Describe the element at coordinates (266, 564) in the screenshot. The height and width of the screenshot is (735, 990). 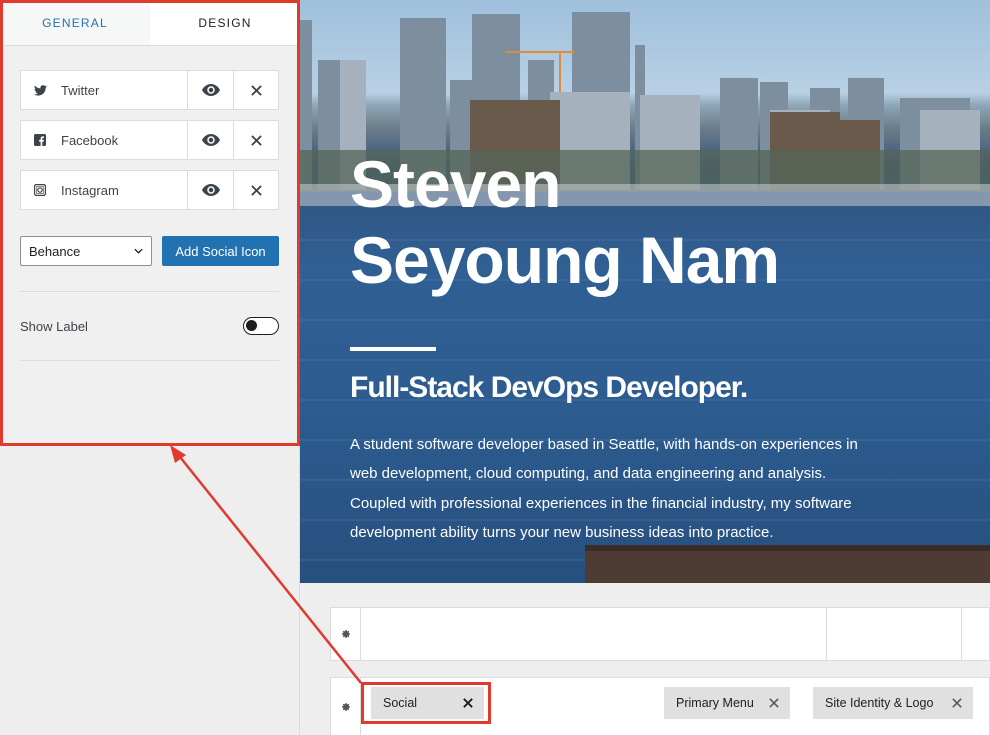
I see `annotation-arrow` at that location.